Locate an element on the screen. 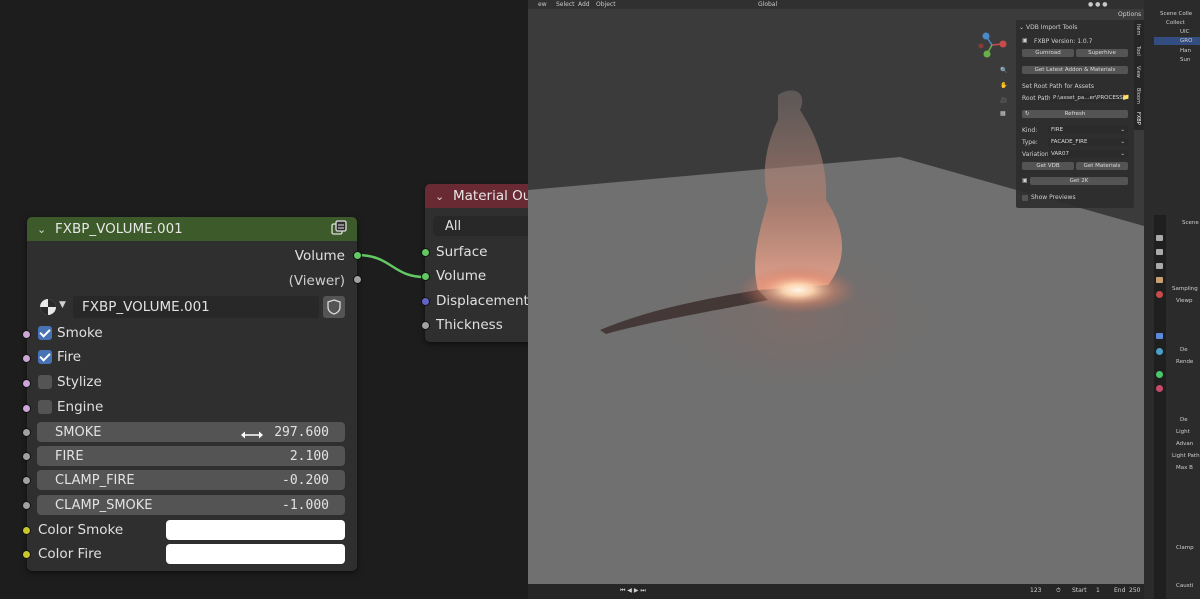  root-path-field: P:\asset_pa...er\PROCESS\ is located at coordinates (1087, 98).